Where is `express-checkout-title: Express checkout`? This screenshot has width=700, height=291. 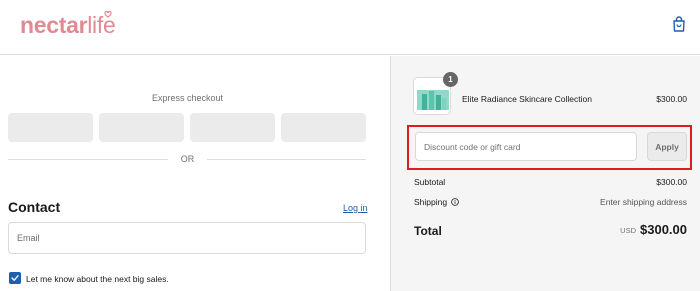
express-checkout-title: Express checkout is located at coordinates (187, 98).